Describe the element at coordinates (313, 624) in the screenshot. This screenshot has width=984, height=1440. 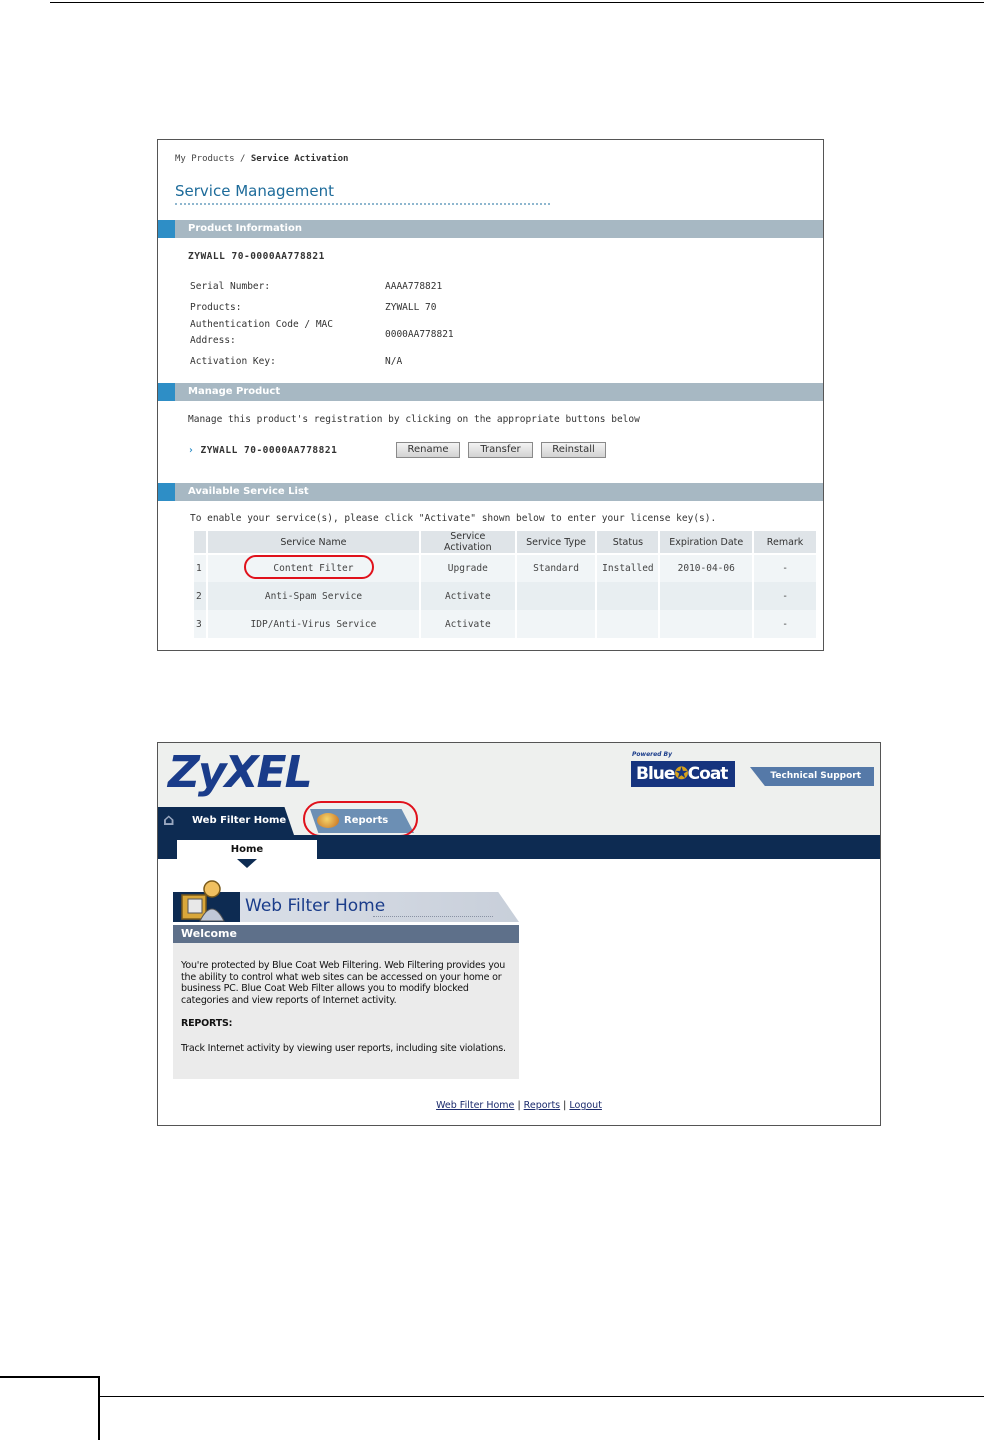
I see `service-name: IDP/Anti-Virus Service` at that location.